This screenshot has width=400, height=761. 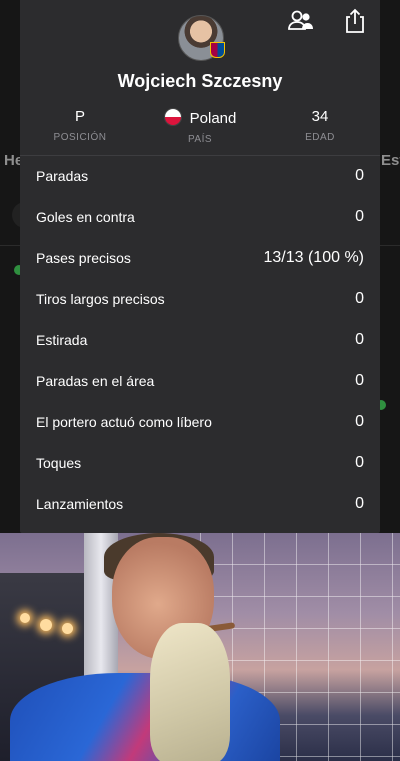 I want to click on stat-label: Goles en contra, so click(x=85, y=216).